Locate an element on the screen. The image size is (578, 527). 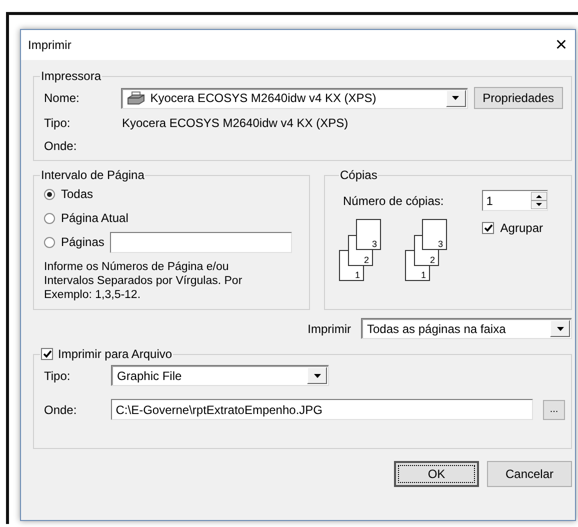
group-label: Intervalo de Página is located at coordinates (93, 175).